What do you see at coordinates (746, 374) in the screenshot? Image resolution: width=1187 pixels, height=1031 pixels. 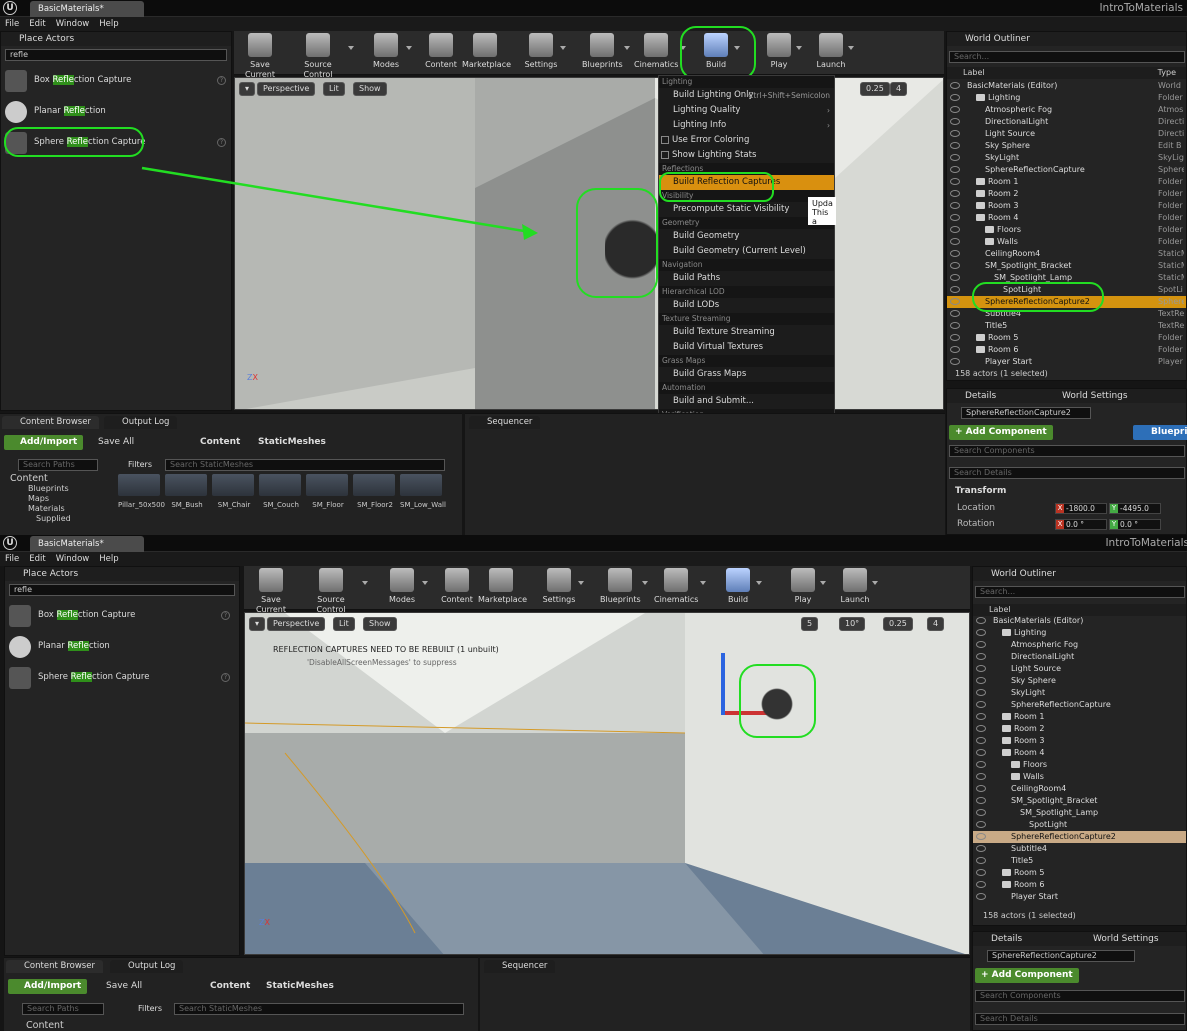 I see `menu-item: Build Grass Maps` at bounding box center [746, 374].